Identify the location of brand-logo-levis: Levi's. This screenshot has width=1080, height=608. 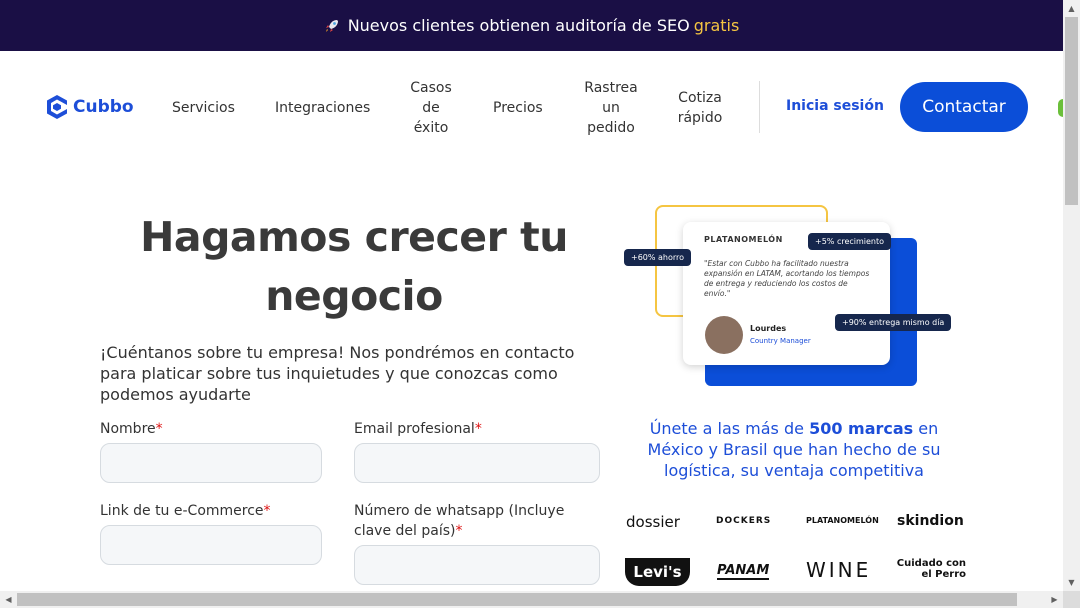
(657, 572).